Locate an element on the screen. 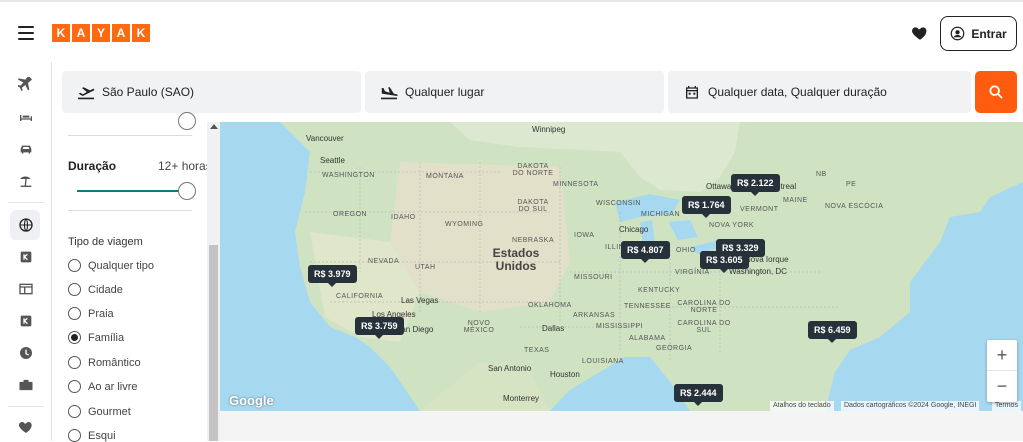  state-label: MAINE is located at coordinates (795, 200).